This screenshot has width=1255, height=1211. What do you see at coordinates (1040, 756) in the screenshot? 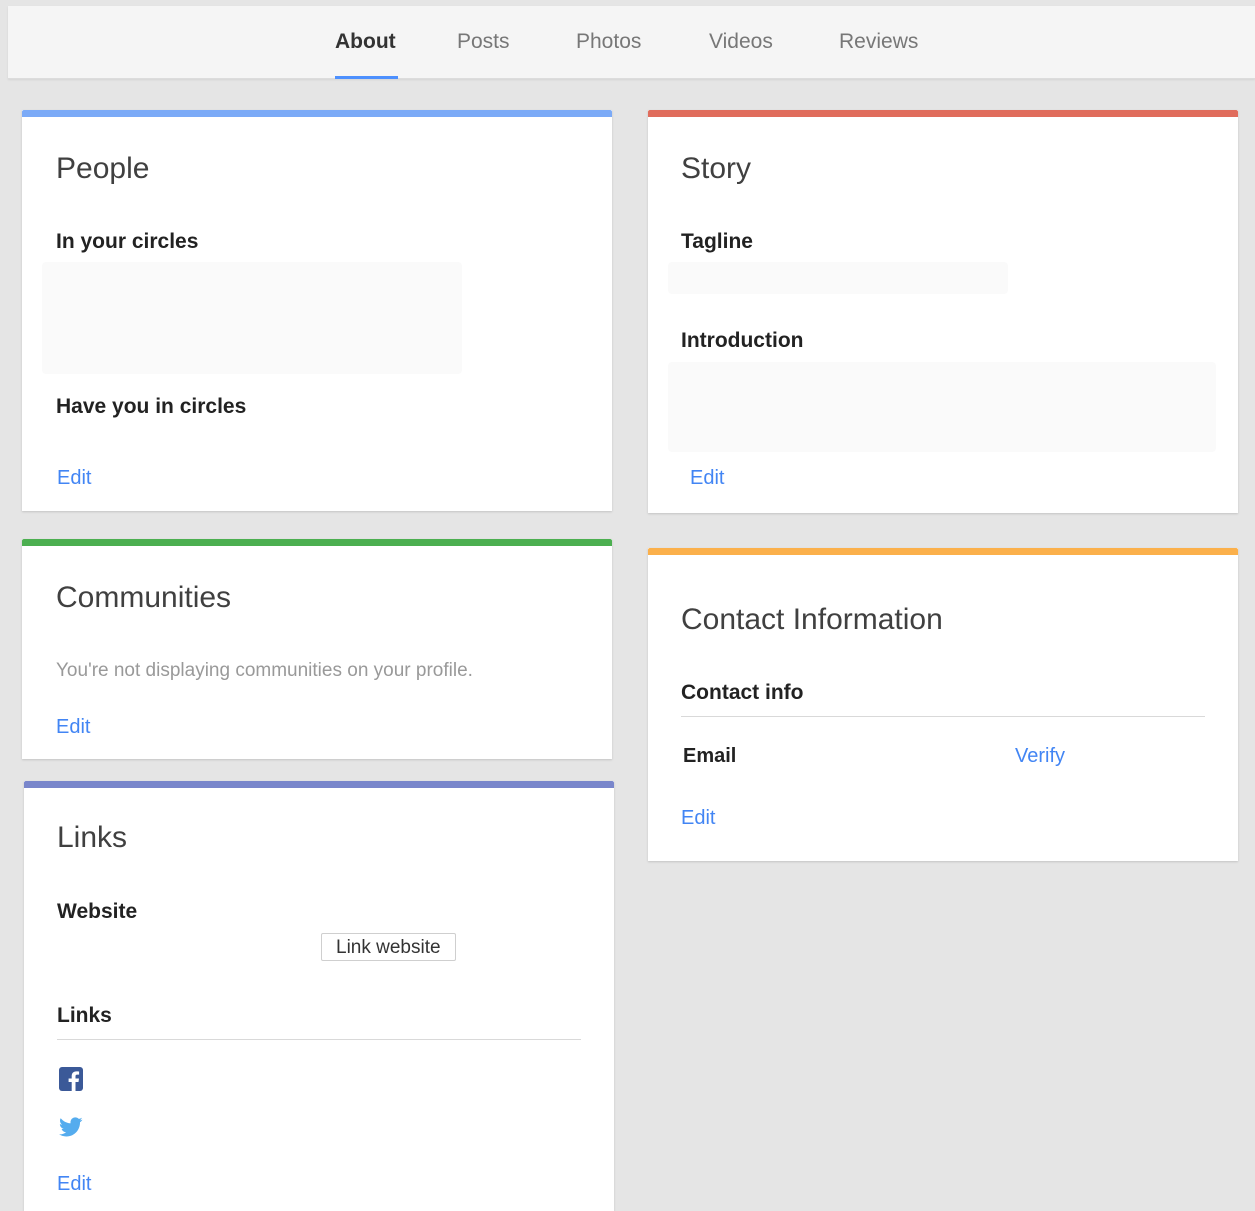
I see `verify-email-link: Verify` at bounding box center [1040, 756].